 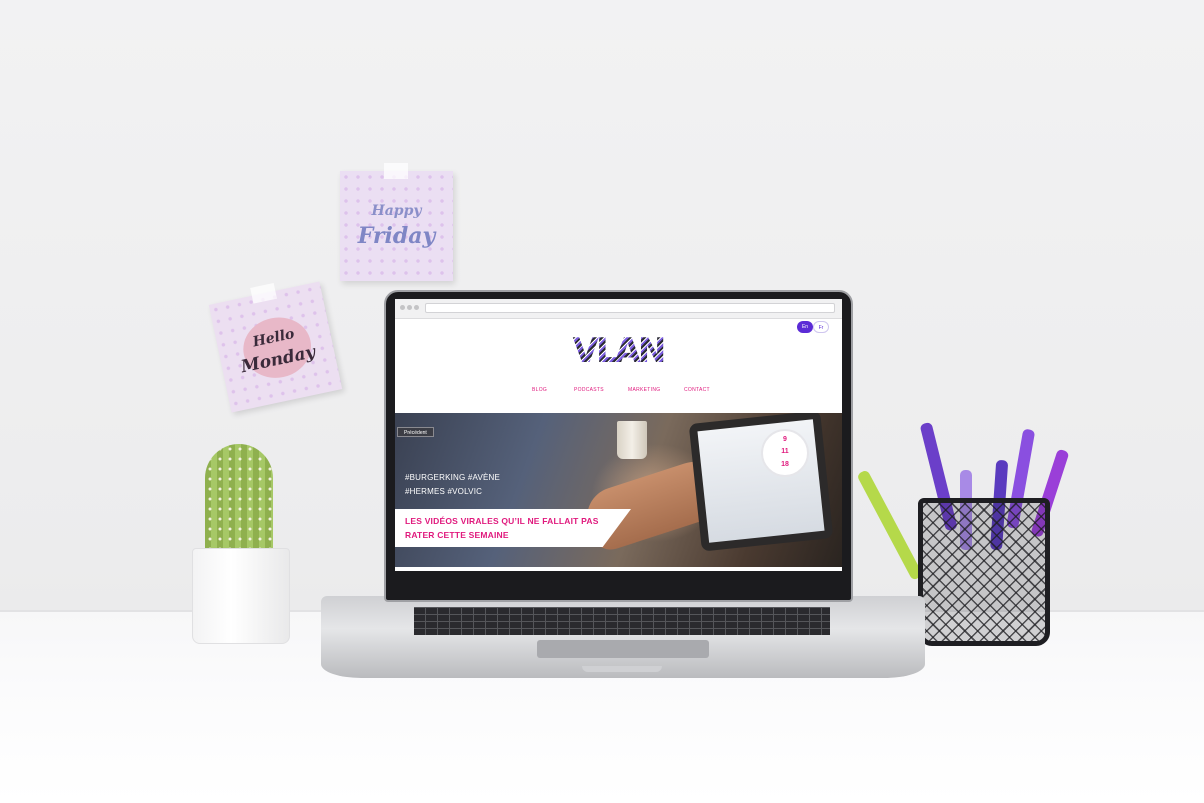 What do you see at coordinates (520, 521) in the screenshot?
I see `hero-headline-line1: LES VIDÉOS VIRALES QU’IL NE FALLAIT PAS` at bounding box center [520, 521].